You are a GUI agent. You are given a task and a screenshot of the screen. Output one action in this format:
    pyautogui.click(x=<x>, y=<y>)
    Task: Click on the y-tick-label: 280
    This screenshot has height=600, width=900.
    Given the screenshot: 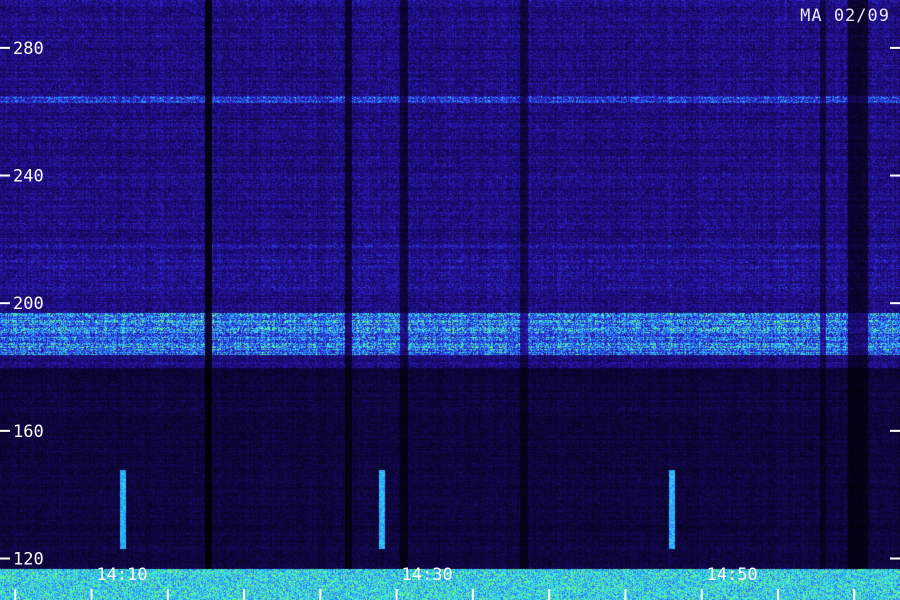 What is the action you would take?
    pyautogui.click(x=28, y=49)
    